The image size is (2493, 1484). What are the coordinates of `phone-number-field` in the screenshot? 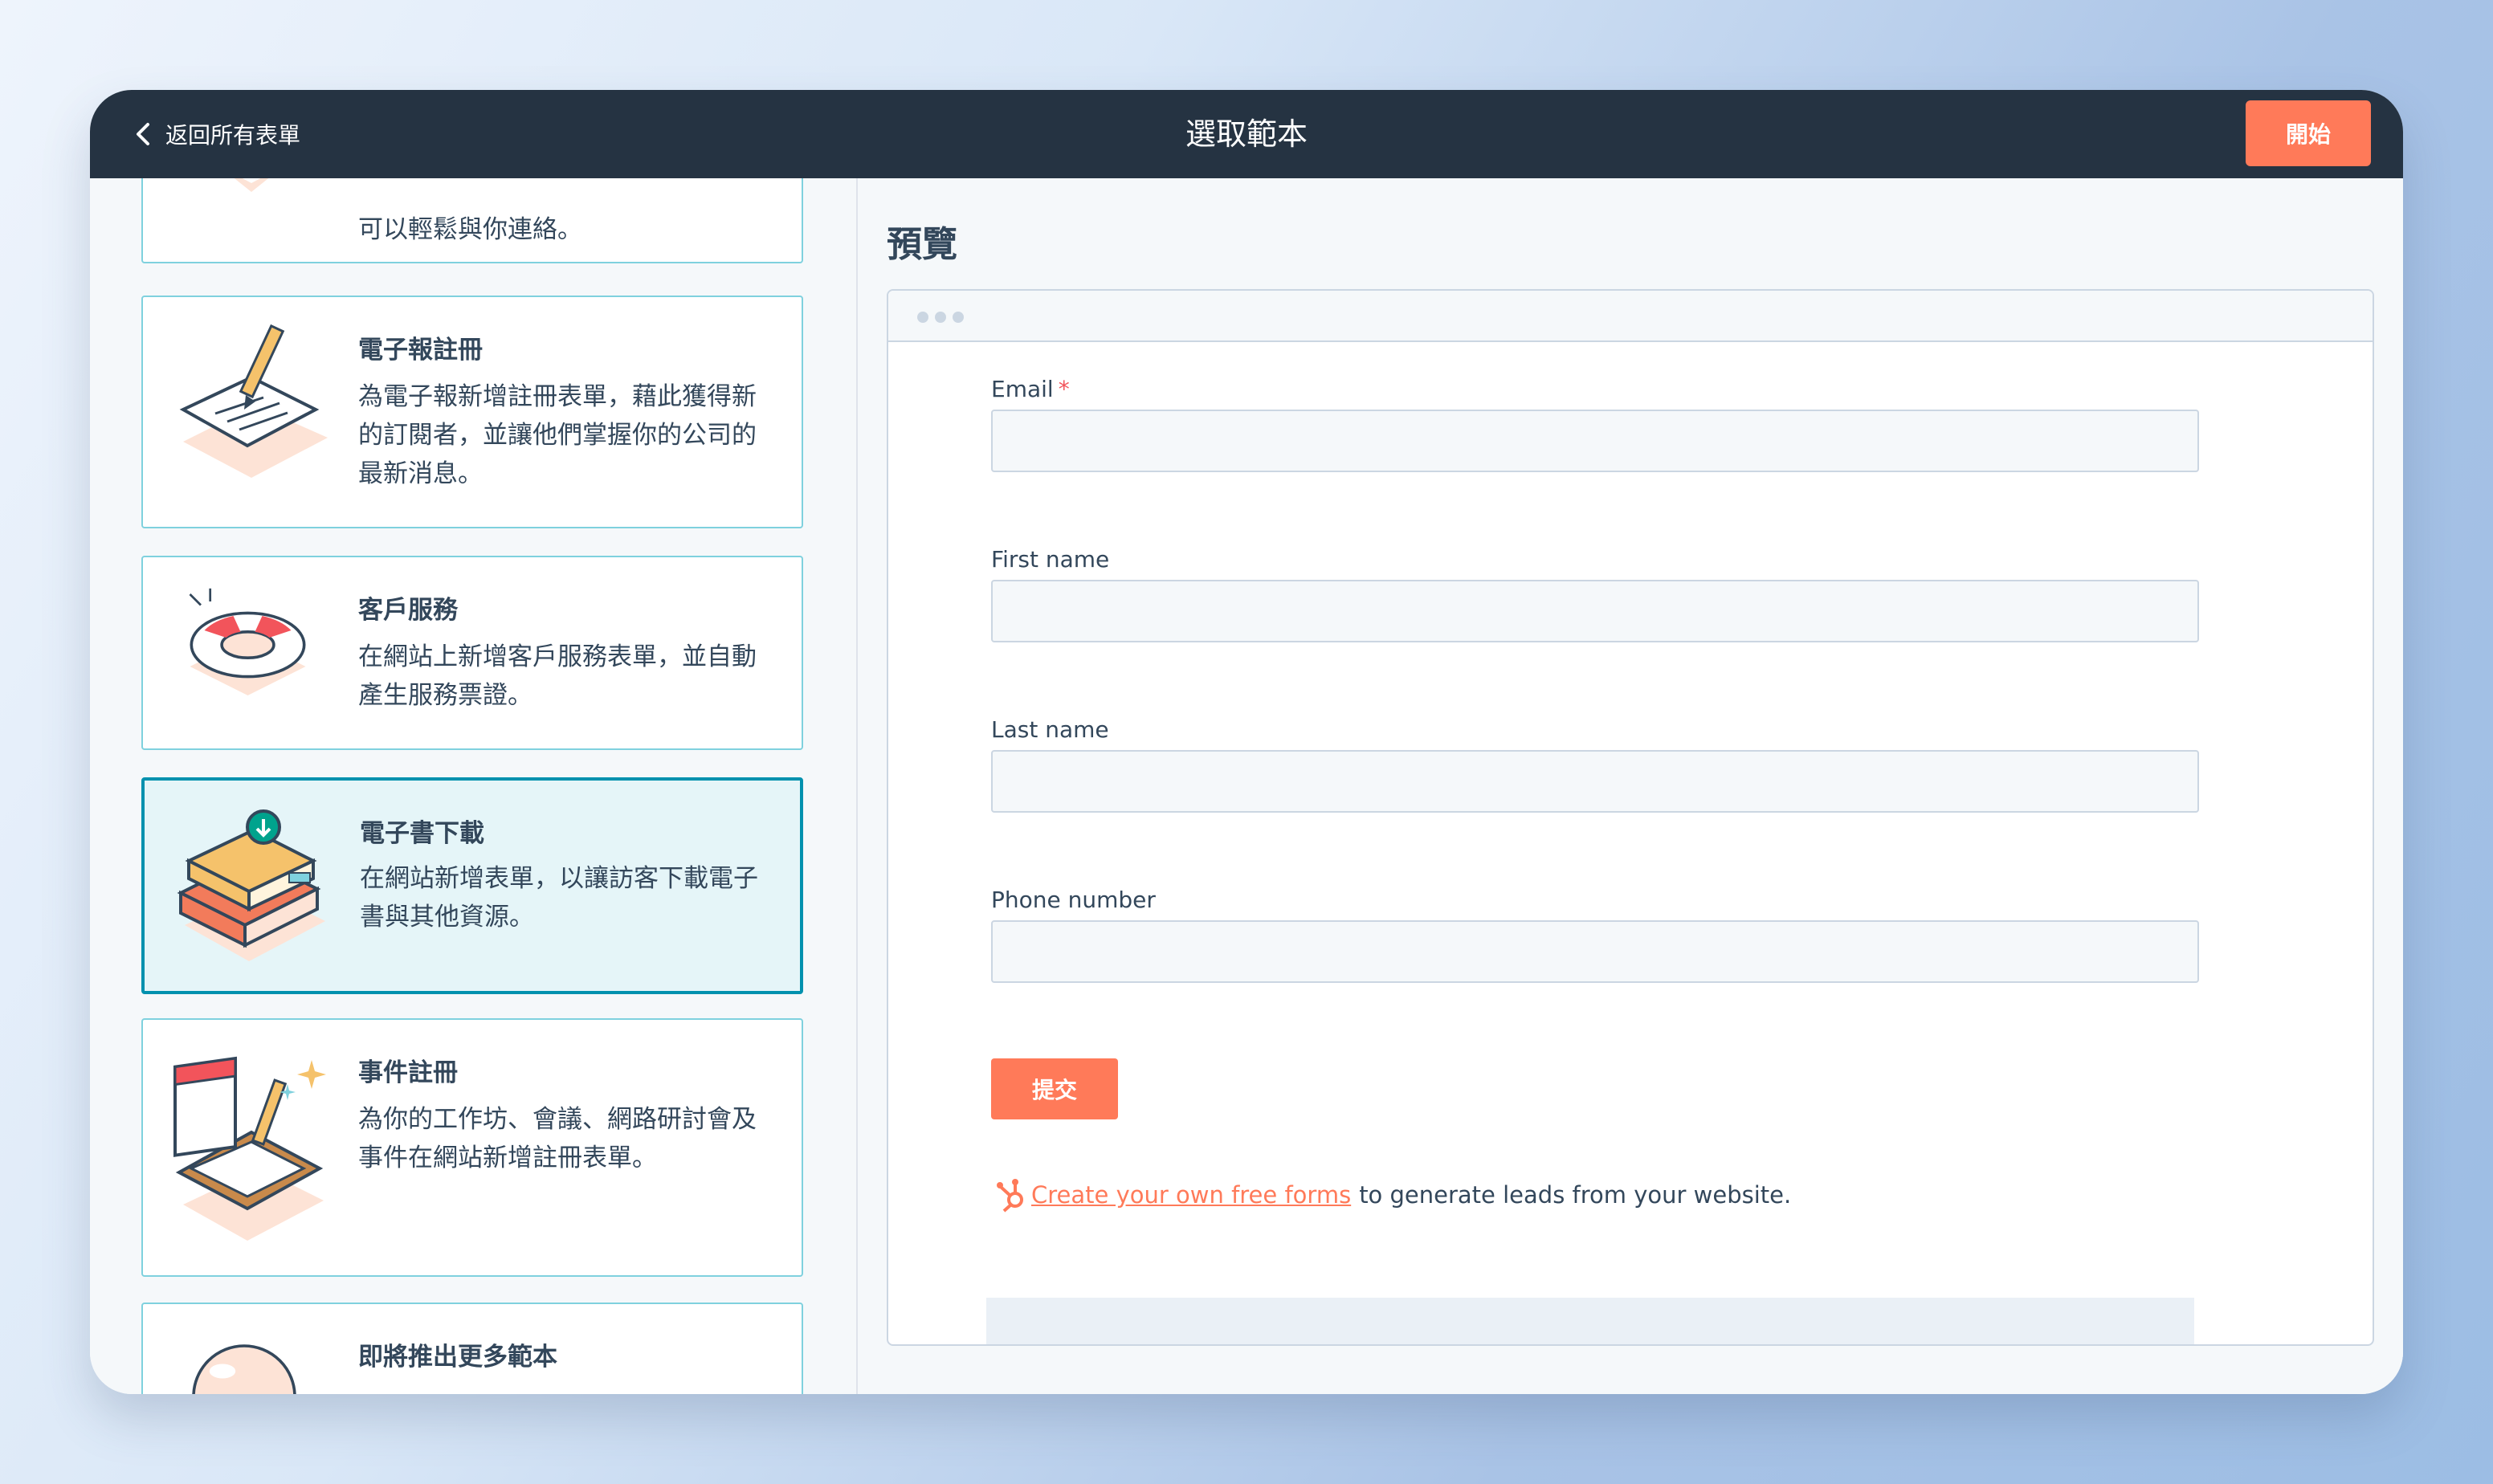 It's located at (1595, 951).